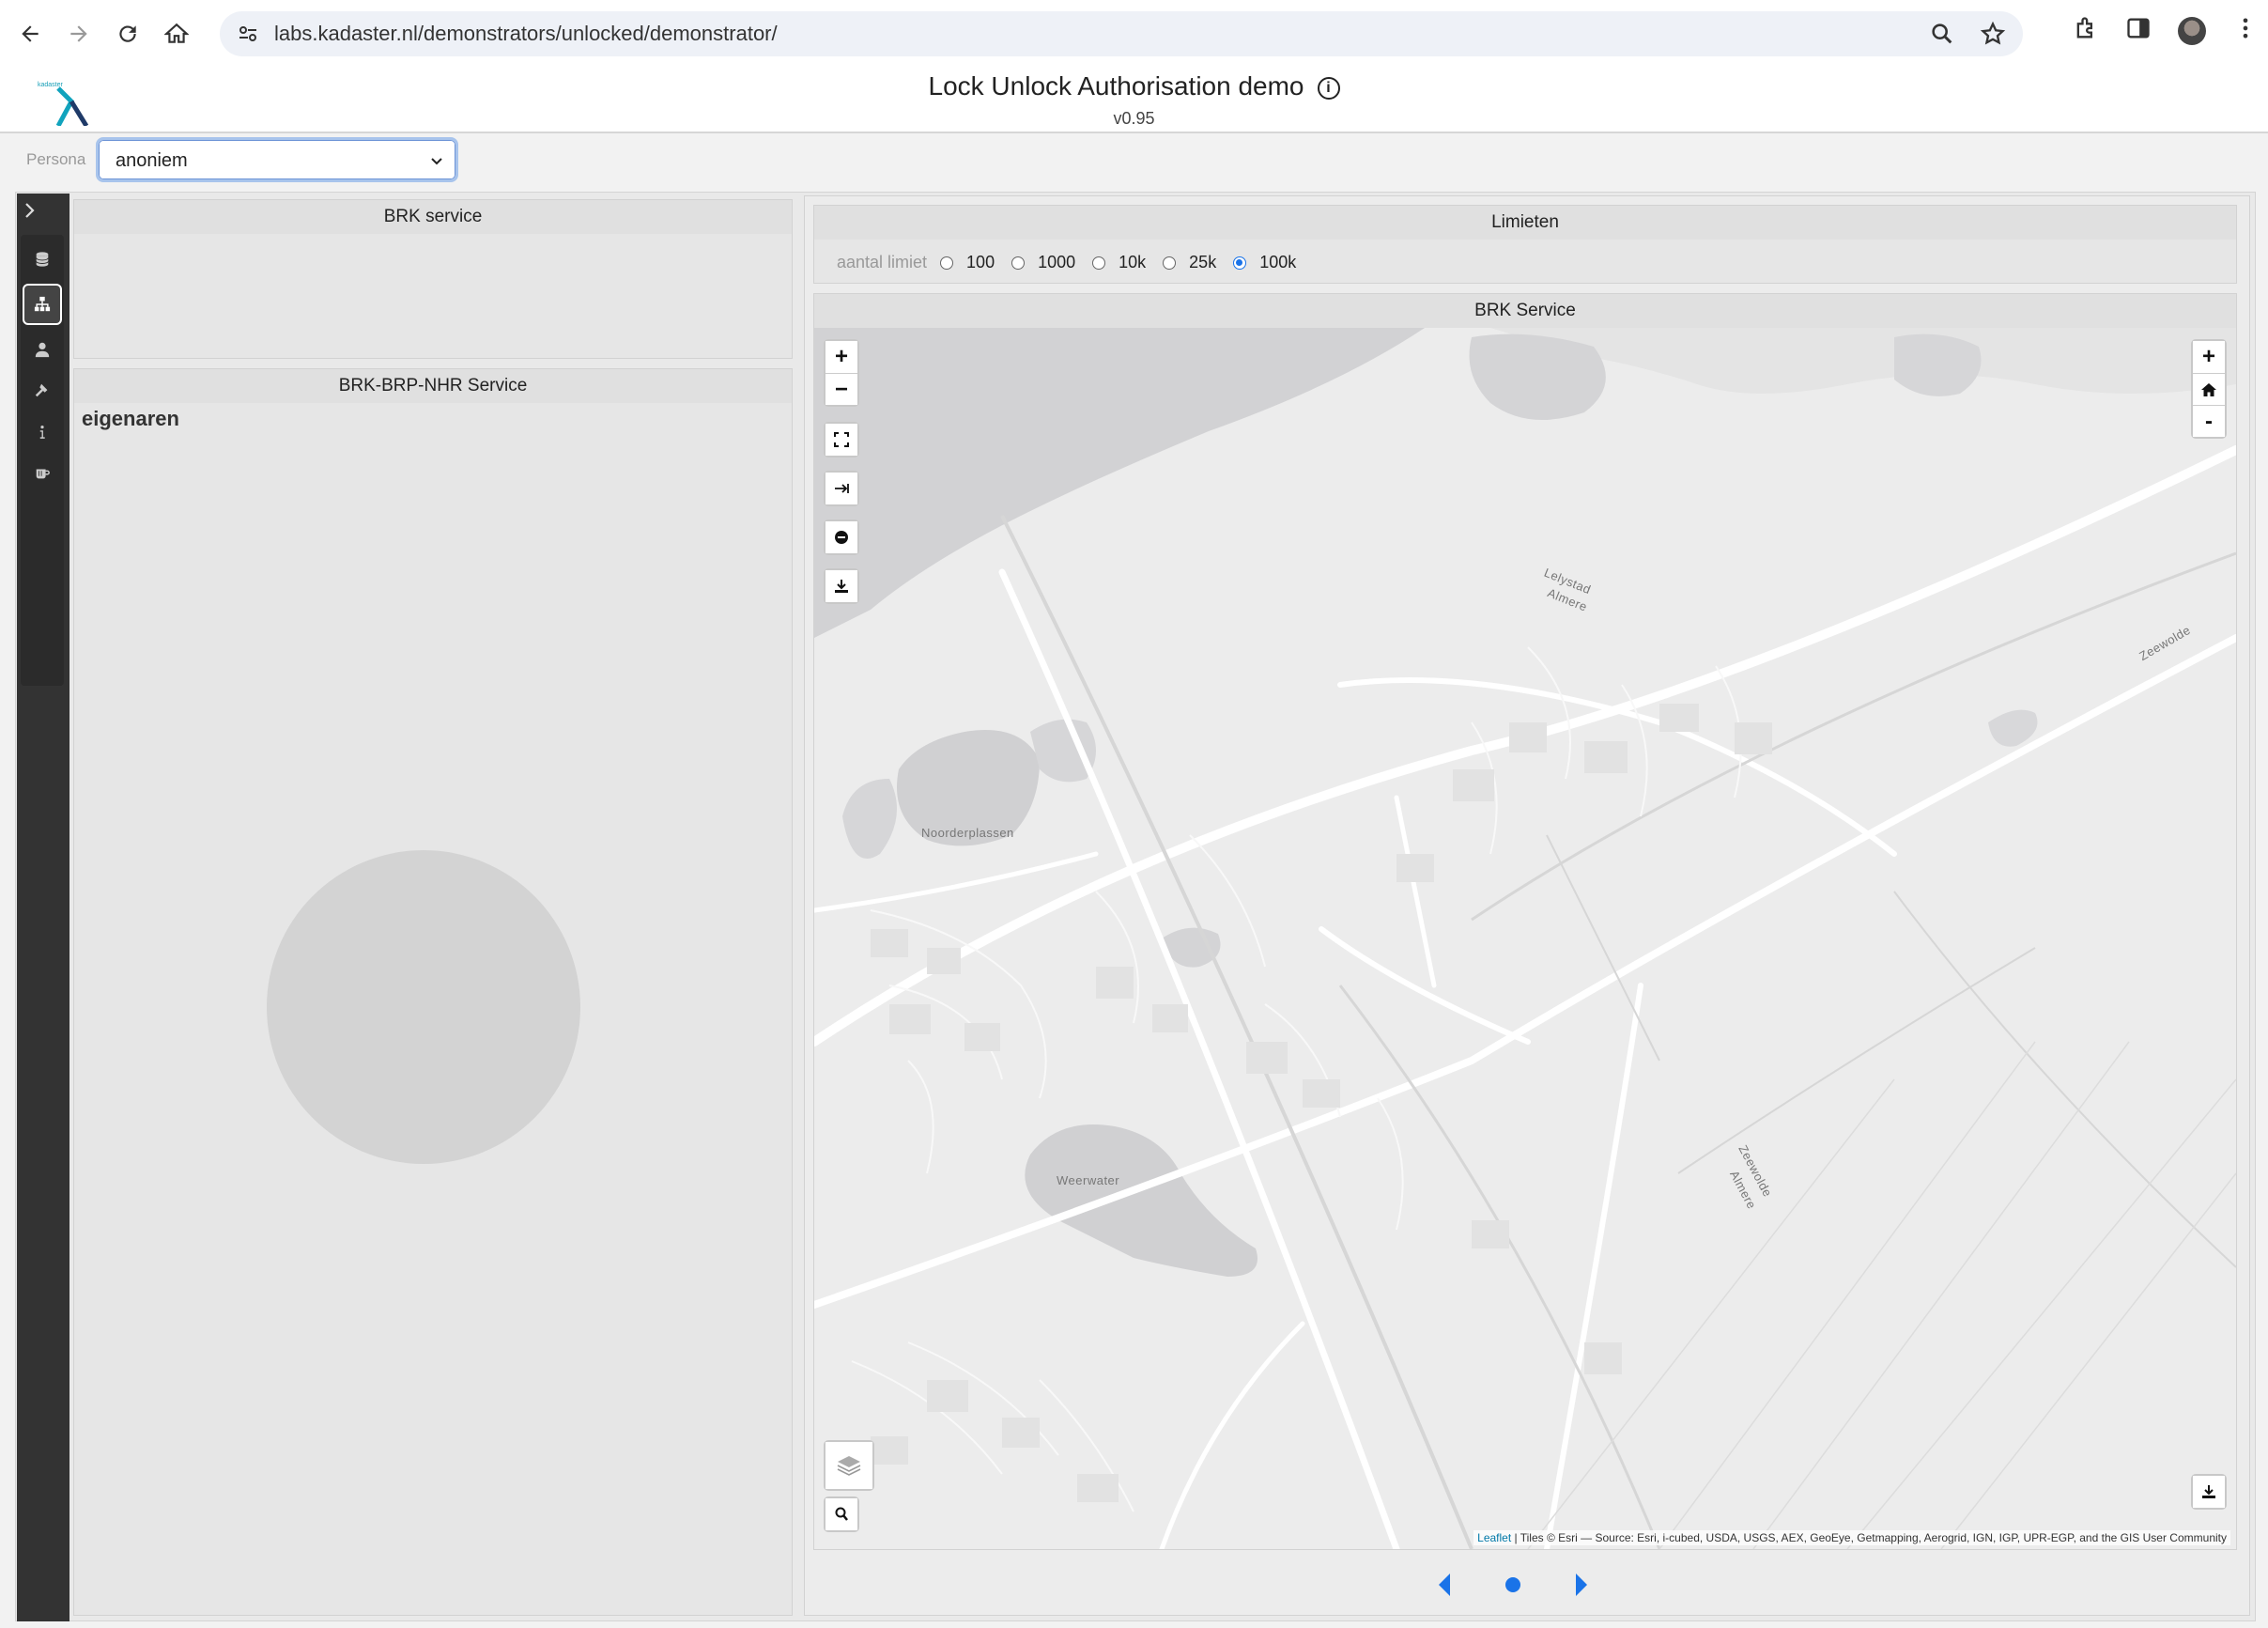 The image size is (2268, 1628). What do you see at coordinates (1170, 263) in the screenshot?
I see `radio-25k` at bounding box center [1170, 263].